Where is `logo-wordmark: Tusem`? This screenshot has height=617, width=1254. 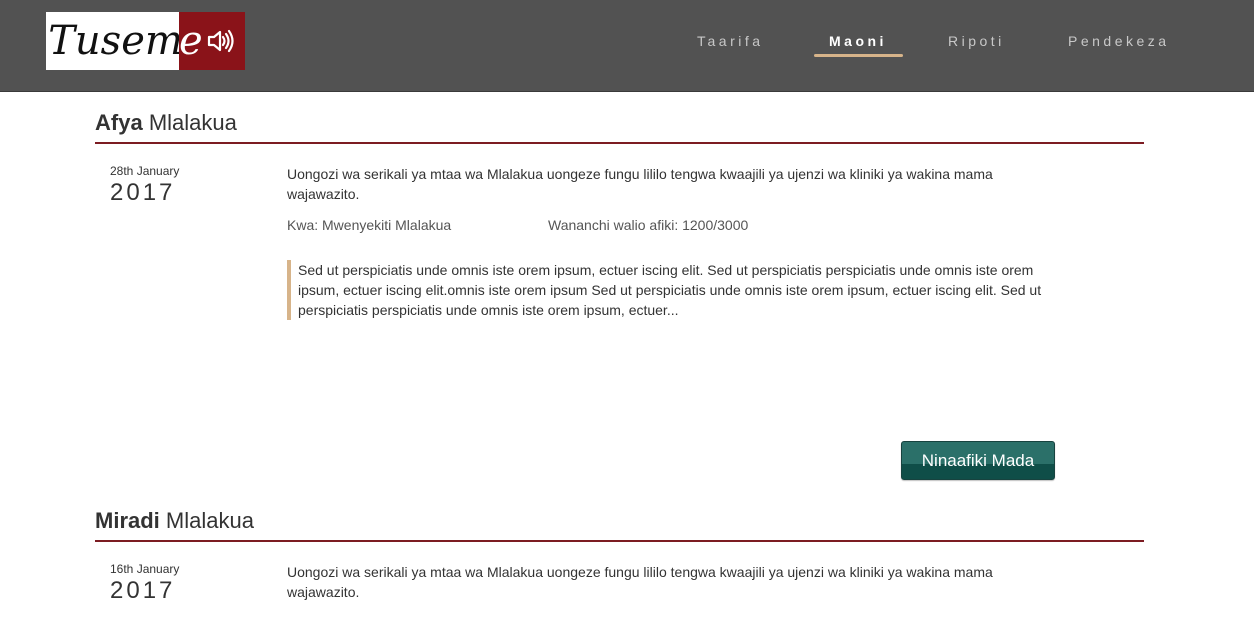
logo-wordmark: Tusem is located at coordinates (114, 41).